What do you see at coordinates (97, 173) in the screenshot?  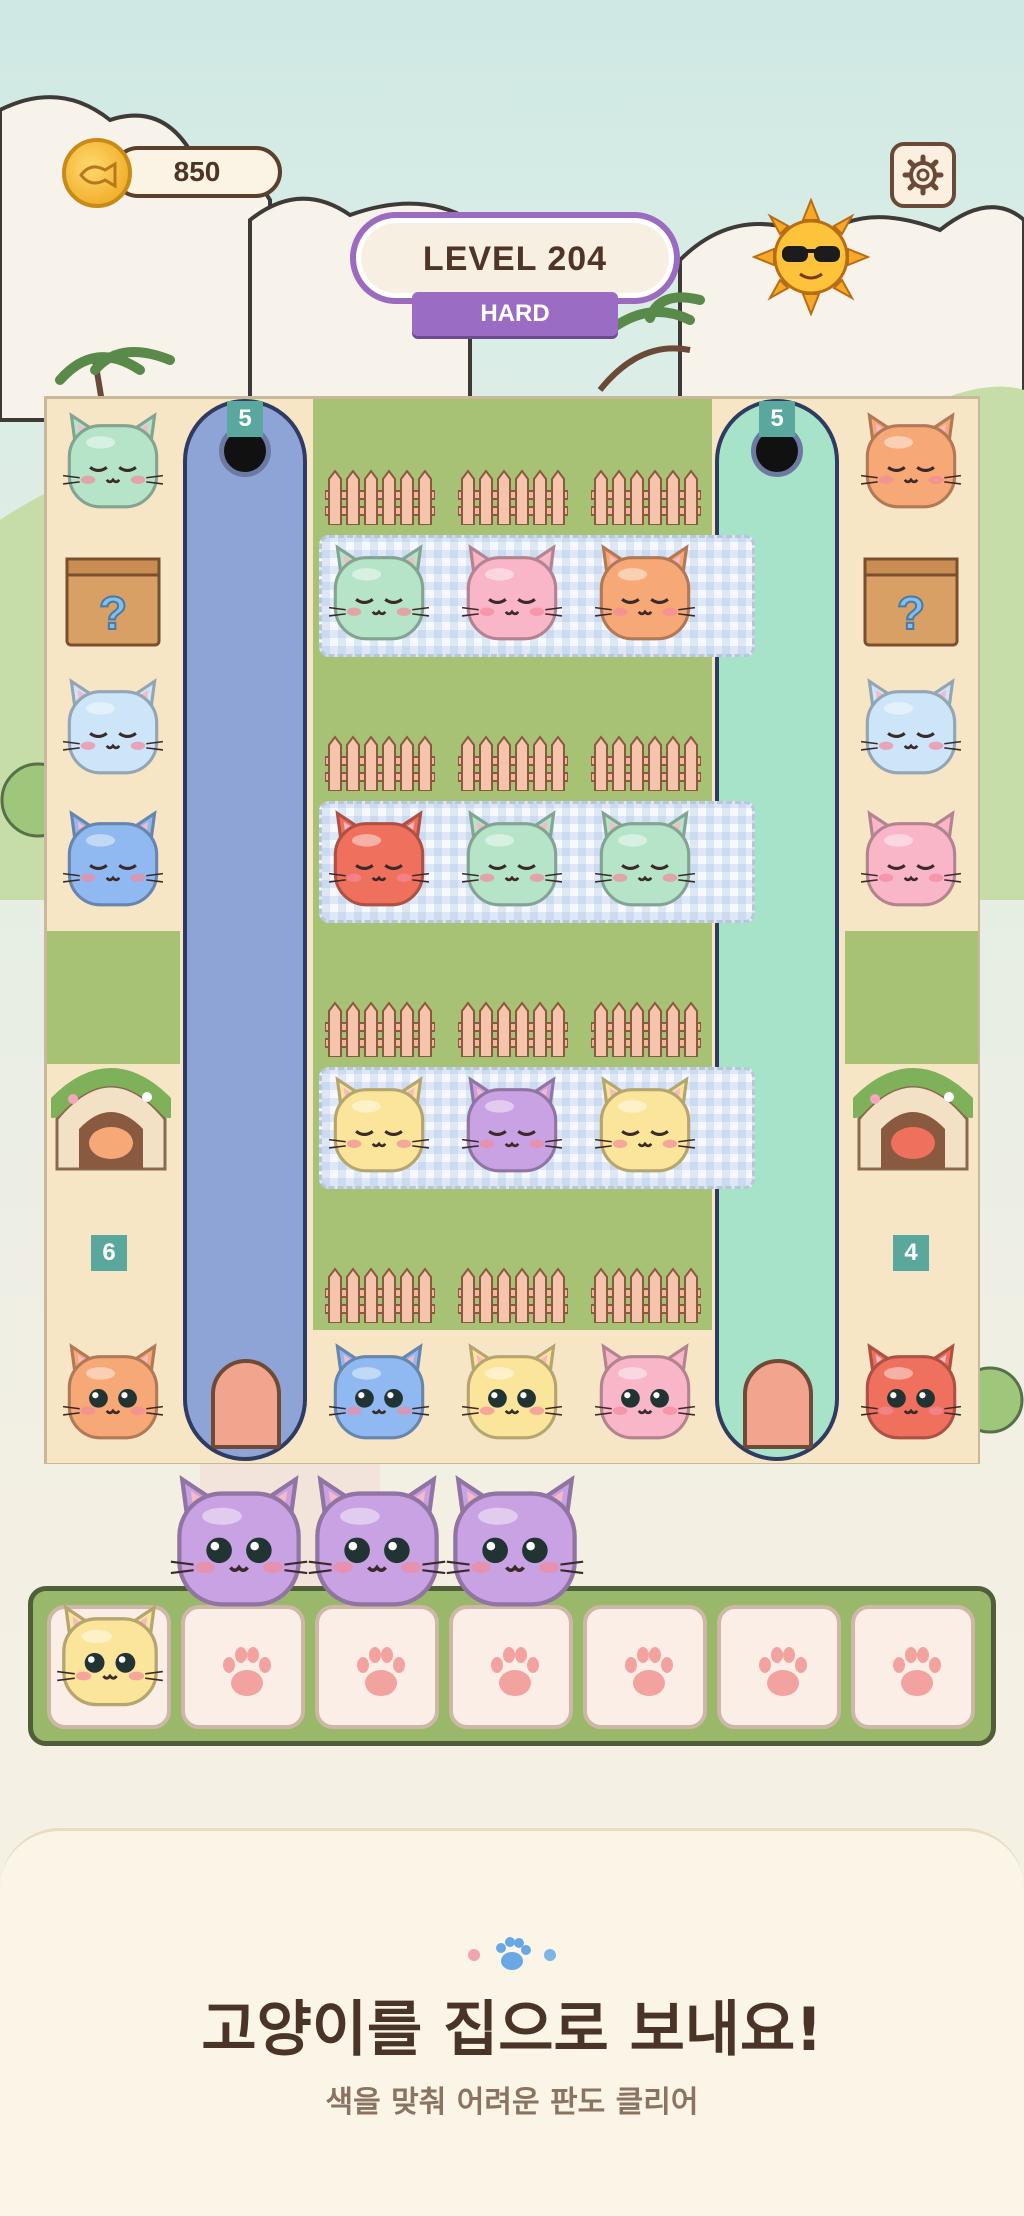 I see `fish-coin-icon` at bounding box center [97, 173].